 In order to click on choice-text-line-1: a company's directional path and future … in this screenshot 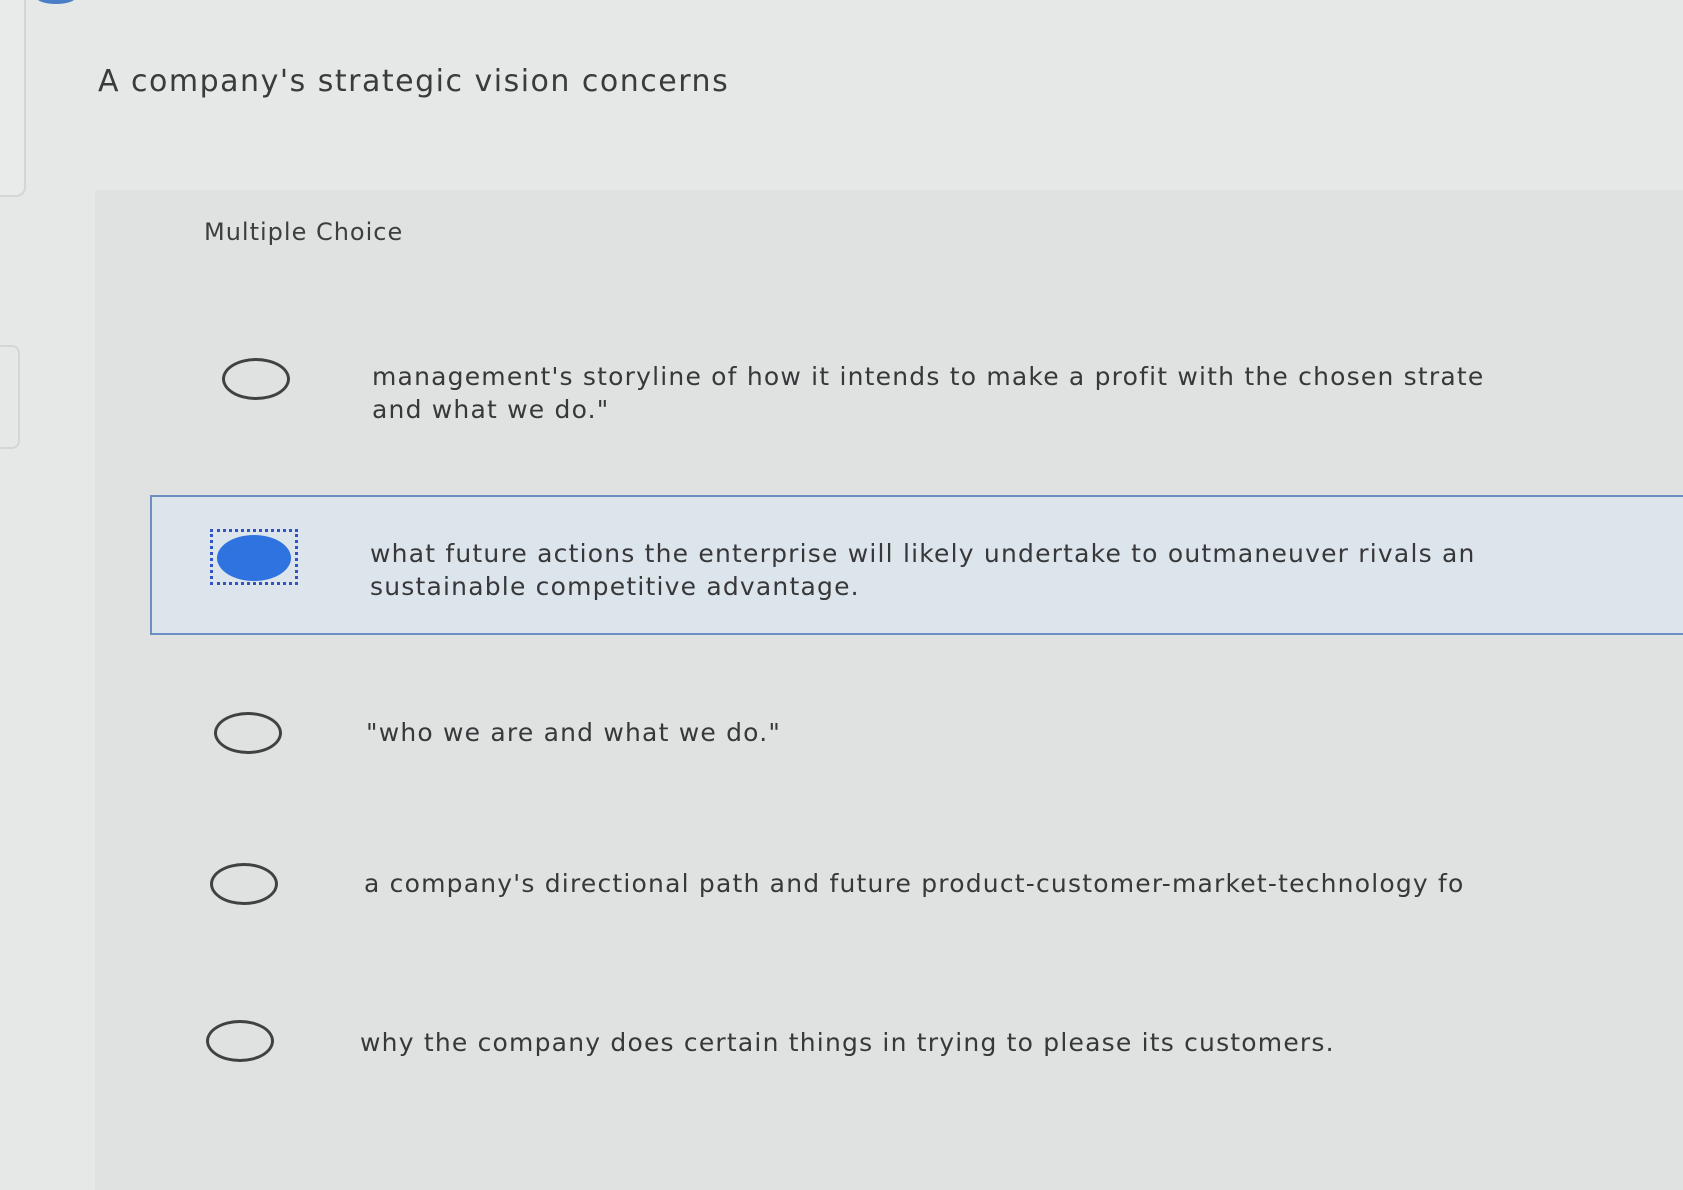, I will do `click(914, 883)`.